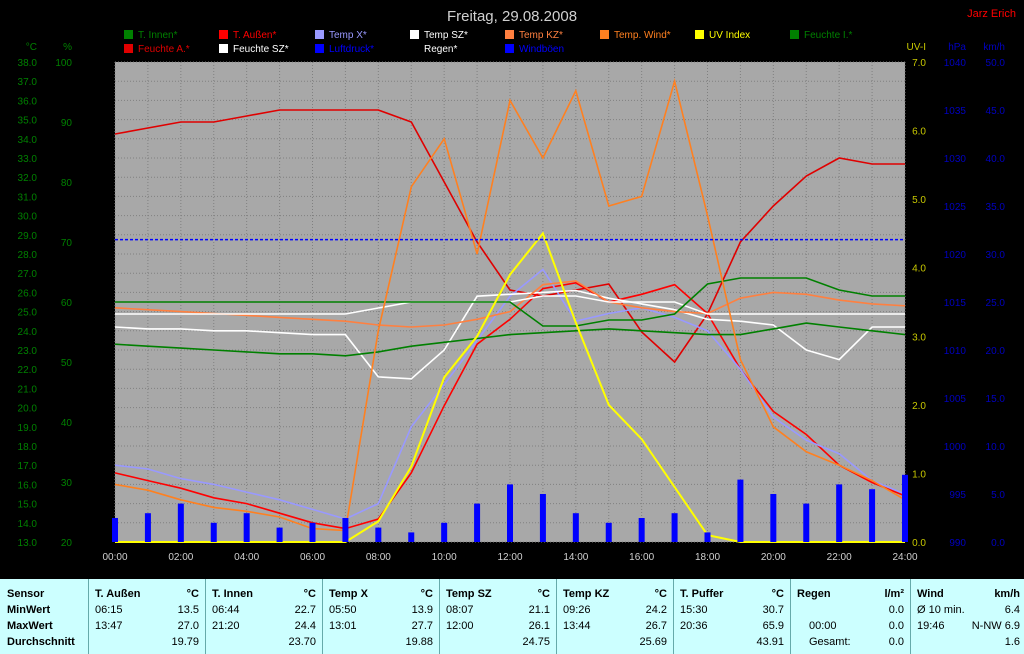 Image resolution: width=1024 pixels, height=654 pixels. I want to click on min-time: 06:44, so click(226, 610).